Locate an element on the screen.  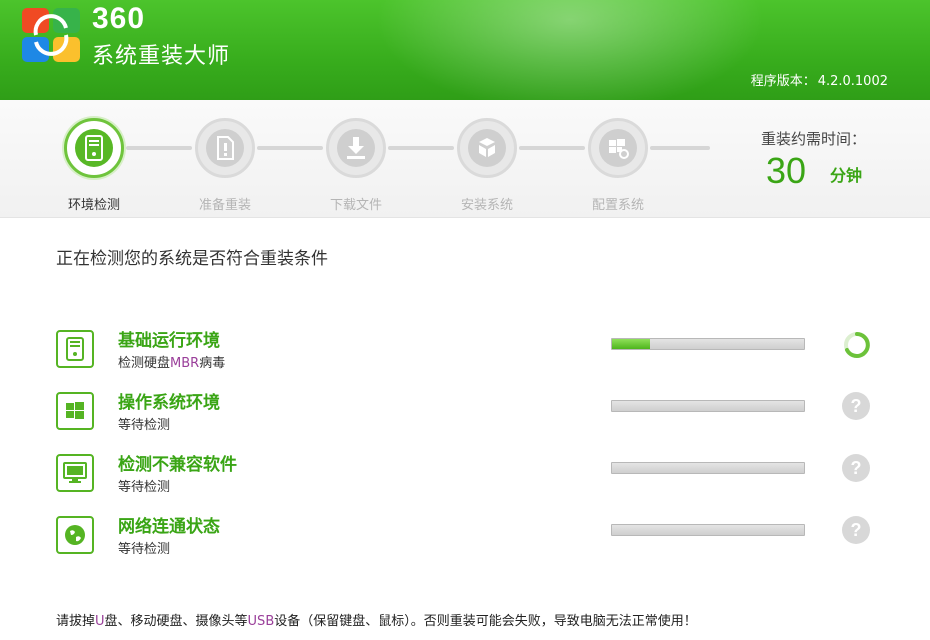
document-icon is located at coordinates (225, 148).